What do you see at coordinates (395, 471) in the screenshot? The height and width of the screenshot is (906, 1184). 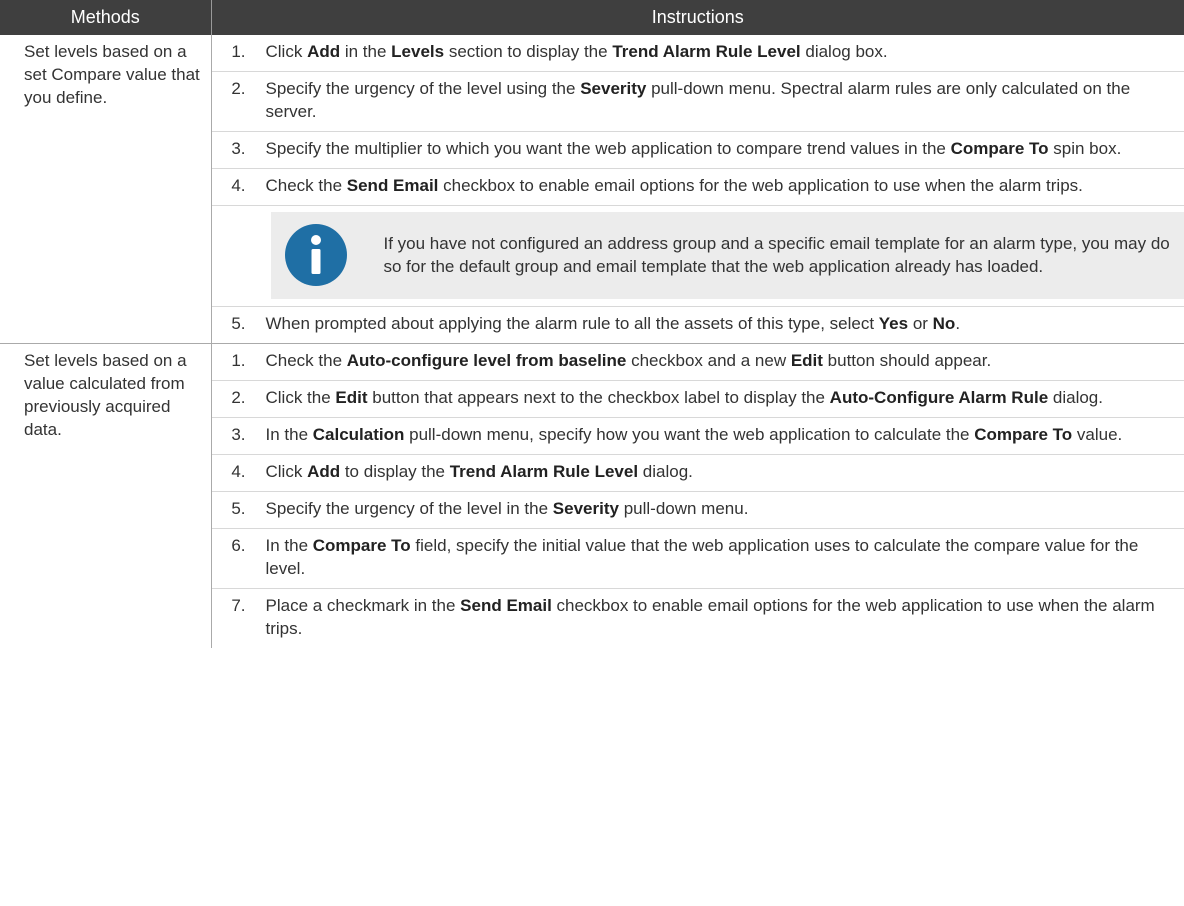 I see `step-text-run: to display the` at bounding box center [395, 471].